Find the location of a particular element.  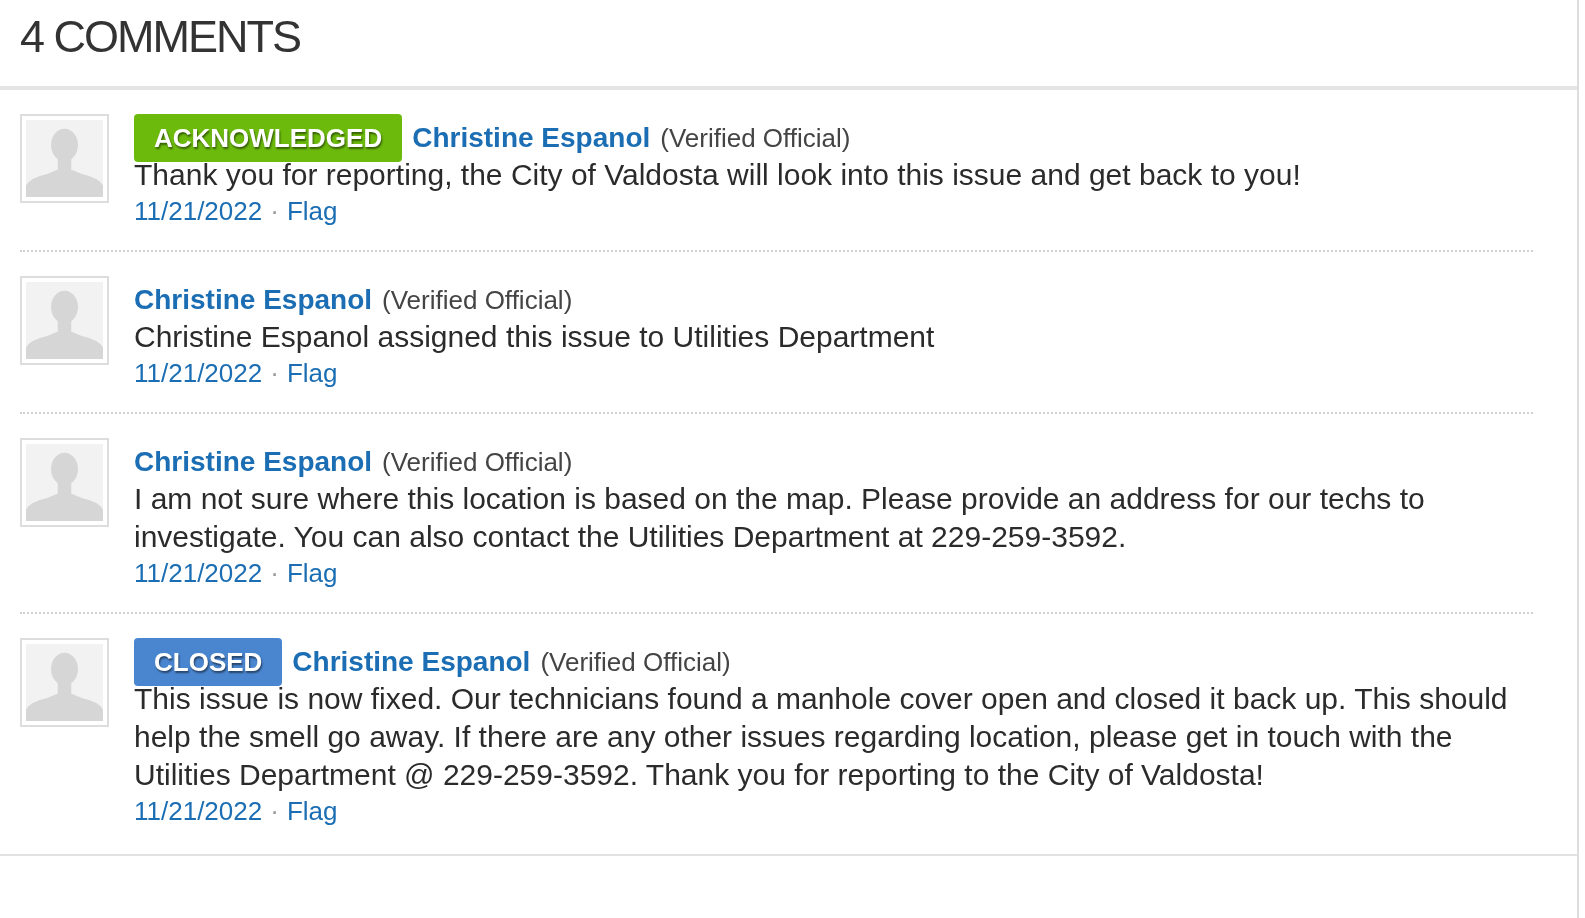

comments-heading: 4 COMMENTS is located at coordinates (160, 37).